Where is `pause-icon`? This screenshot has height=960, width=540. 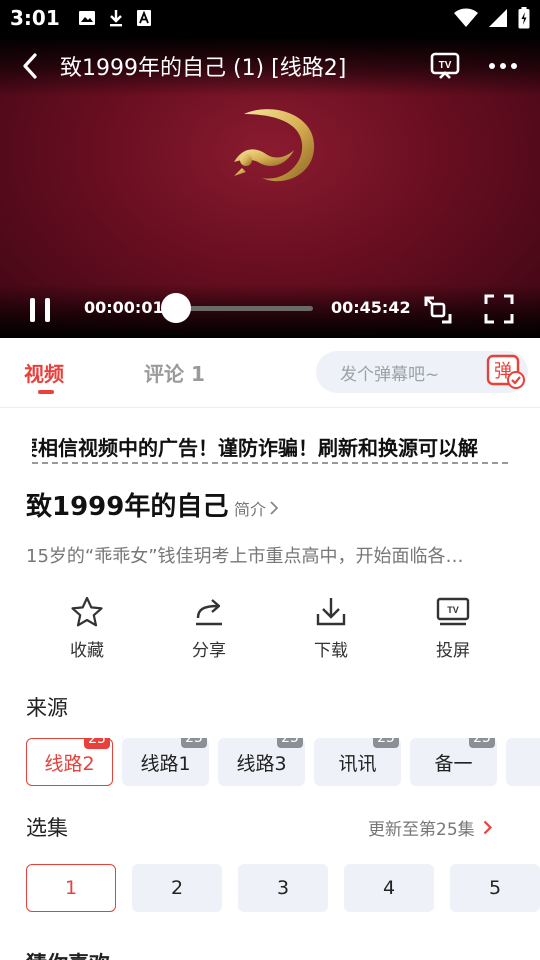
pause-icon is located at coordinates (41, 310).